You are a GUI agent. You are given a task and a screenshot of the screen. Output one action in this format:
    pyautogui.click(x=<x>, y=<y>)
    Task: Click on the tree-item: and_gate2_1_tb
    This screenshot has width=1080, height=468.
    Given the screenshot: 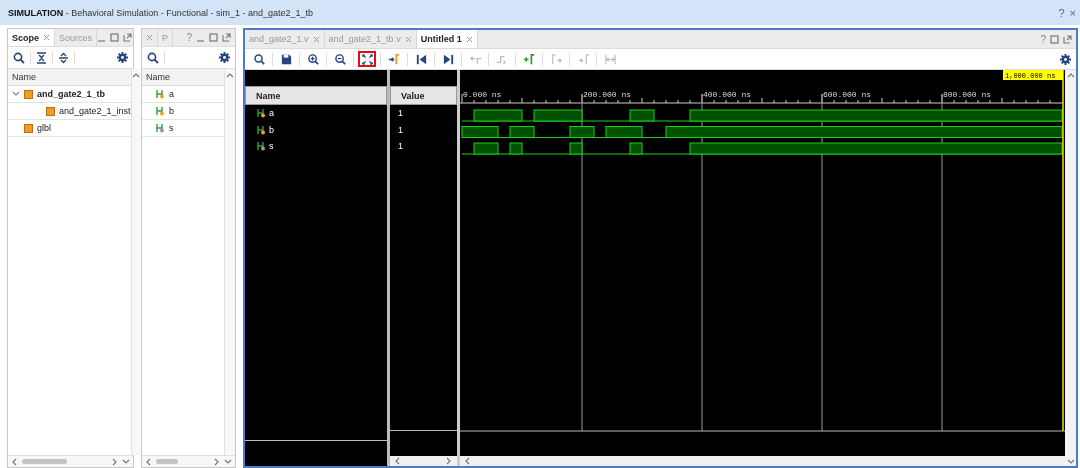 What is the action you would take?
    pyautogui.click(x=71, y=94)
    